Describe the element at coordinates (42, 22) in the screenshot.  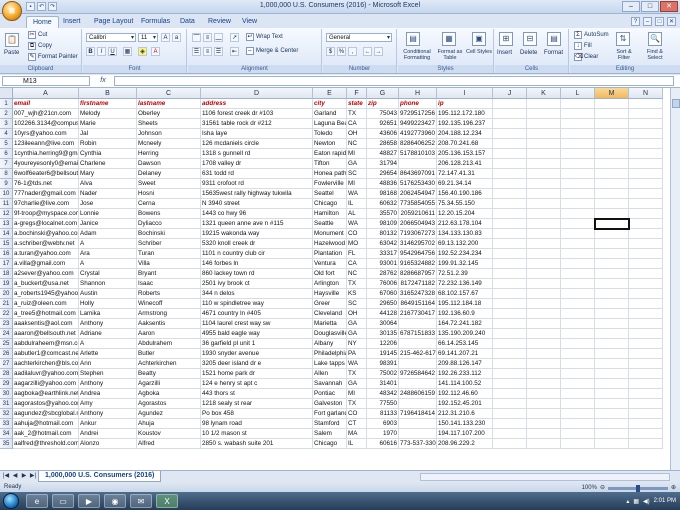
I see `tab-home: Home` at that location.